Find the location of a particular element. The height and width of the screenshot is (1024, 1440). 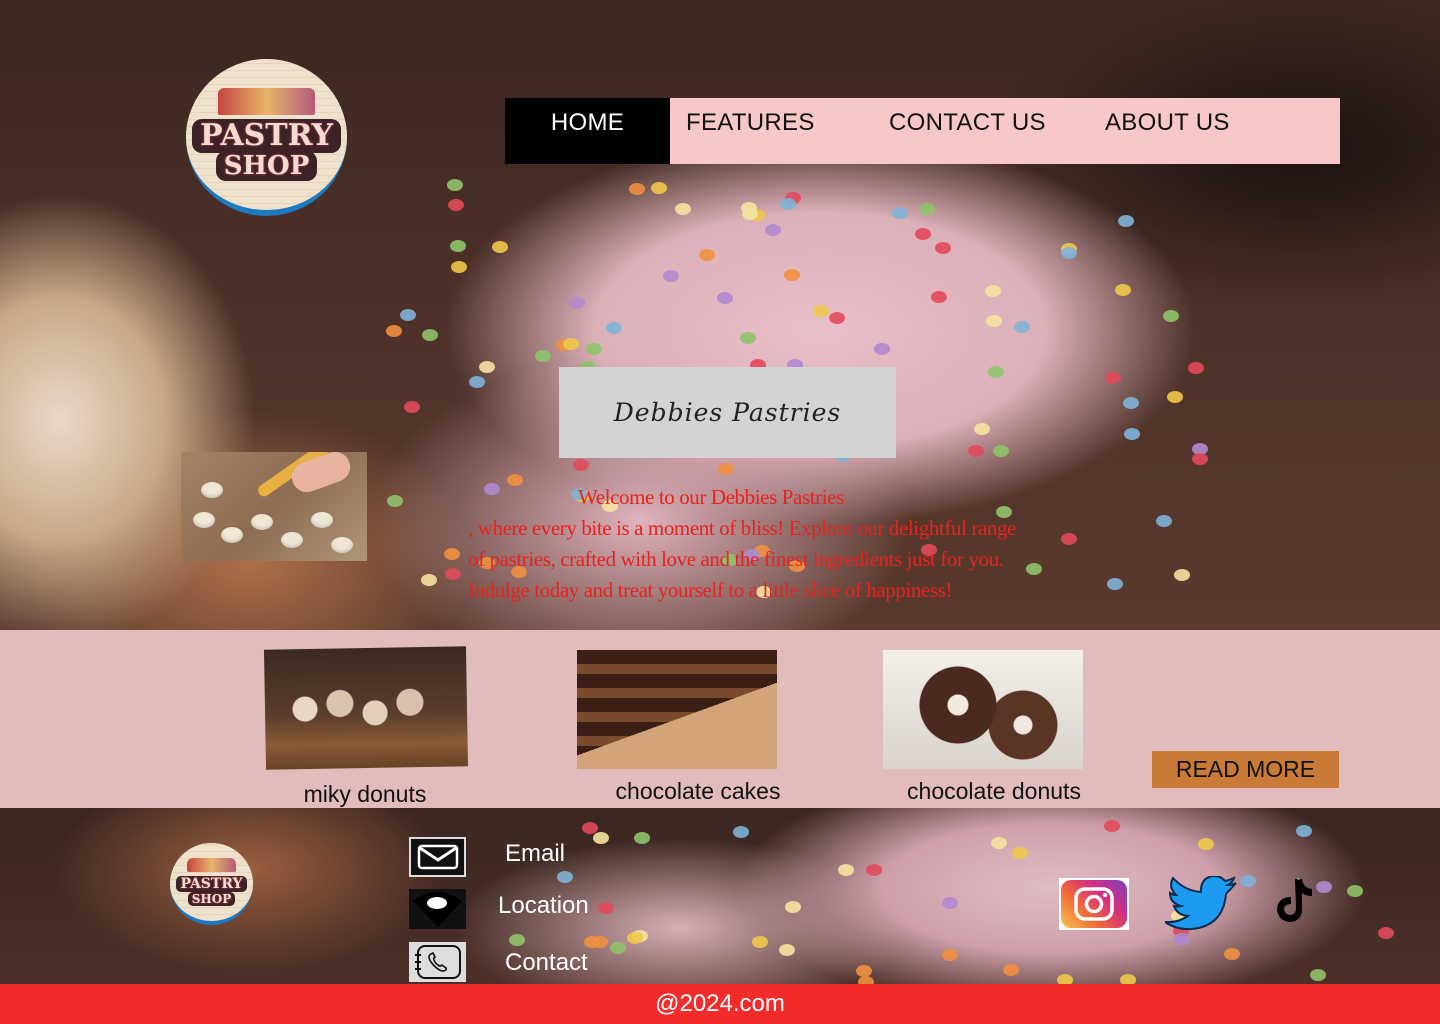

instagram-icon is located at coordinates (1094, 904).